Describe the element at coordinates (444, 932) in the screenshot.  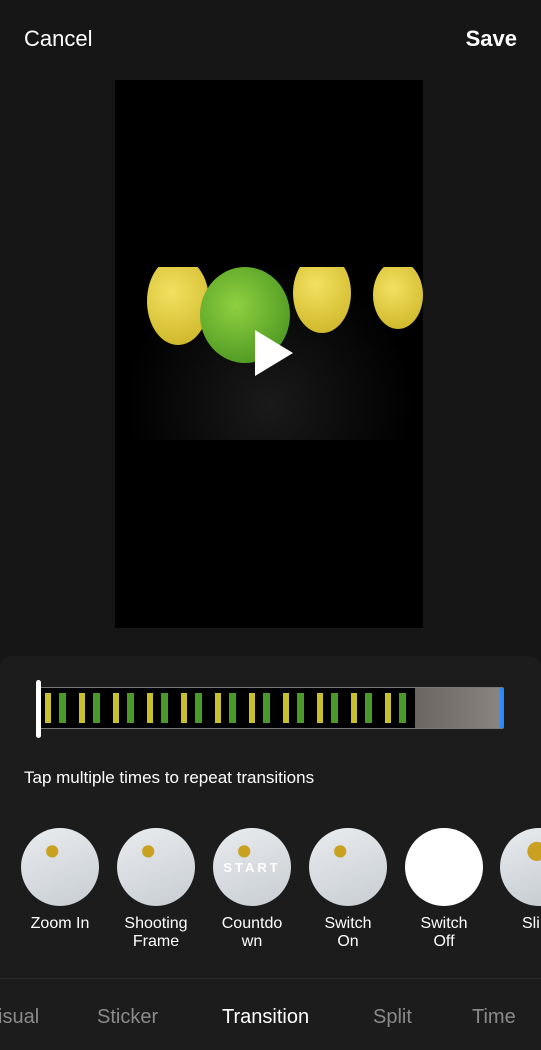
I see `transition-label: Switch Off` at that location.